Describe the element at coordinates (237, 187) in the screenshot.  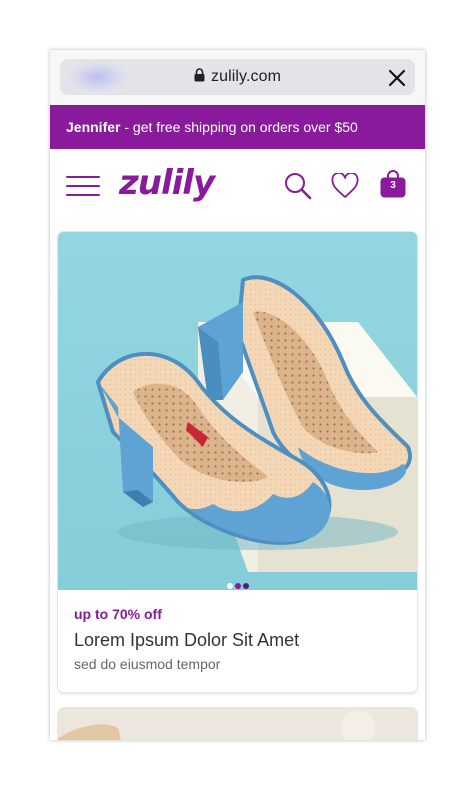
I see `site-header: zulily 3` at that location.